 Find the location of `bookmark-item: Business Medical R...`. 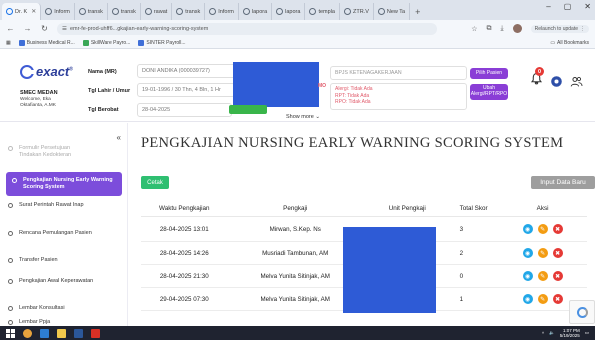

bookmark-item: Business Medical R... is located at coordinates (46, 42).